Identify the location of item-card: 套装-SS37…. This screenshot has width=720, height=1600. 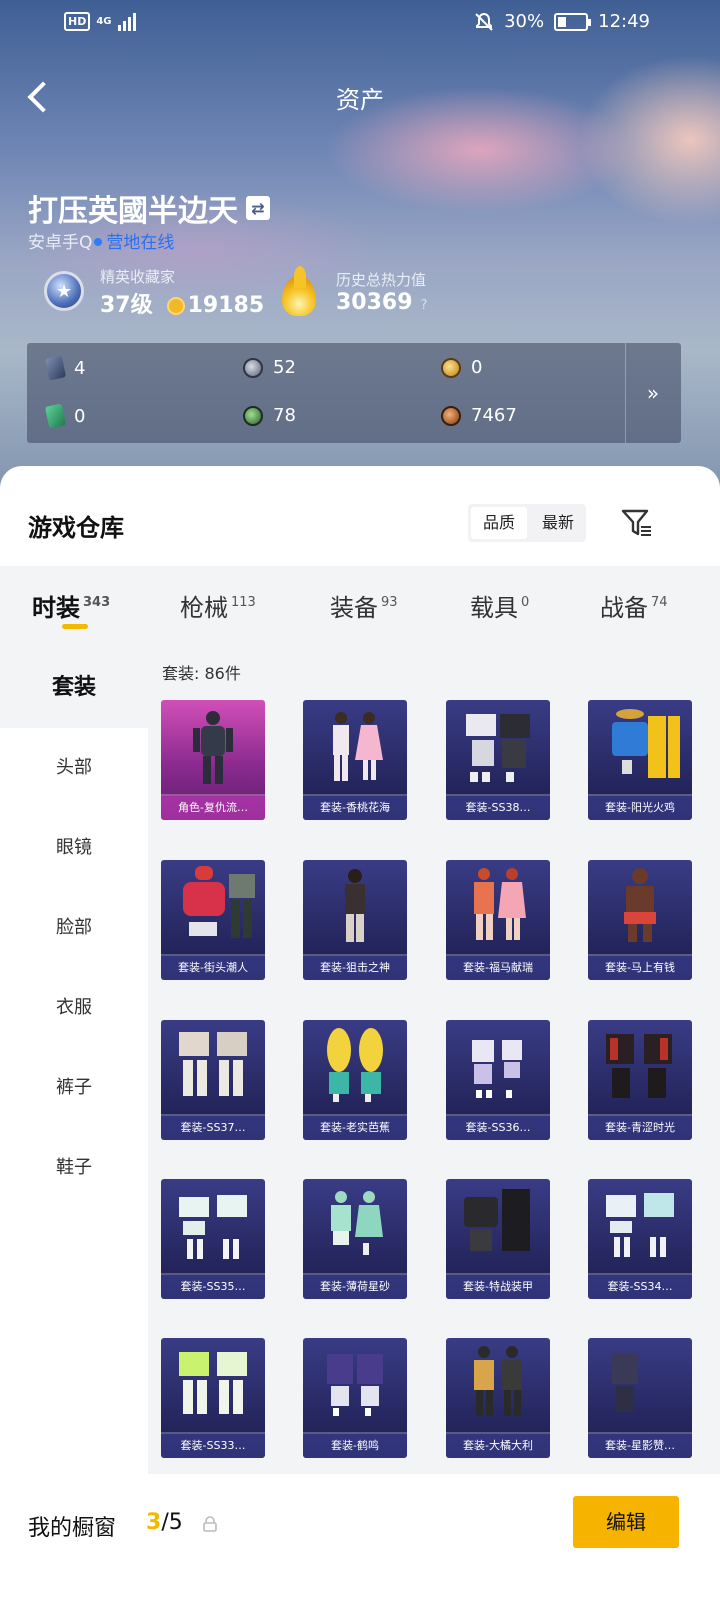
(213, 1080).